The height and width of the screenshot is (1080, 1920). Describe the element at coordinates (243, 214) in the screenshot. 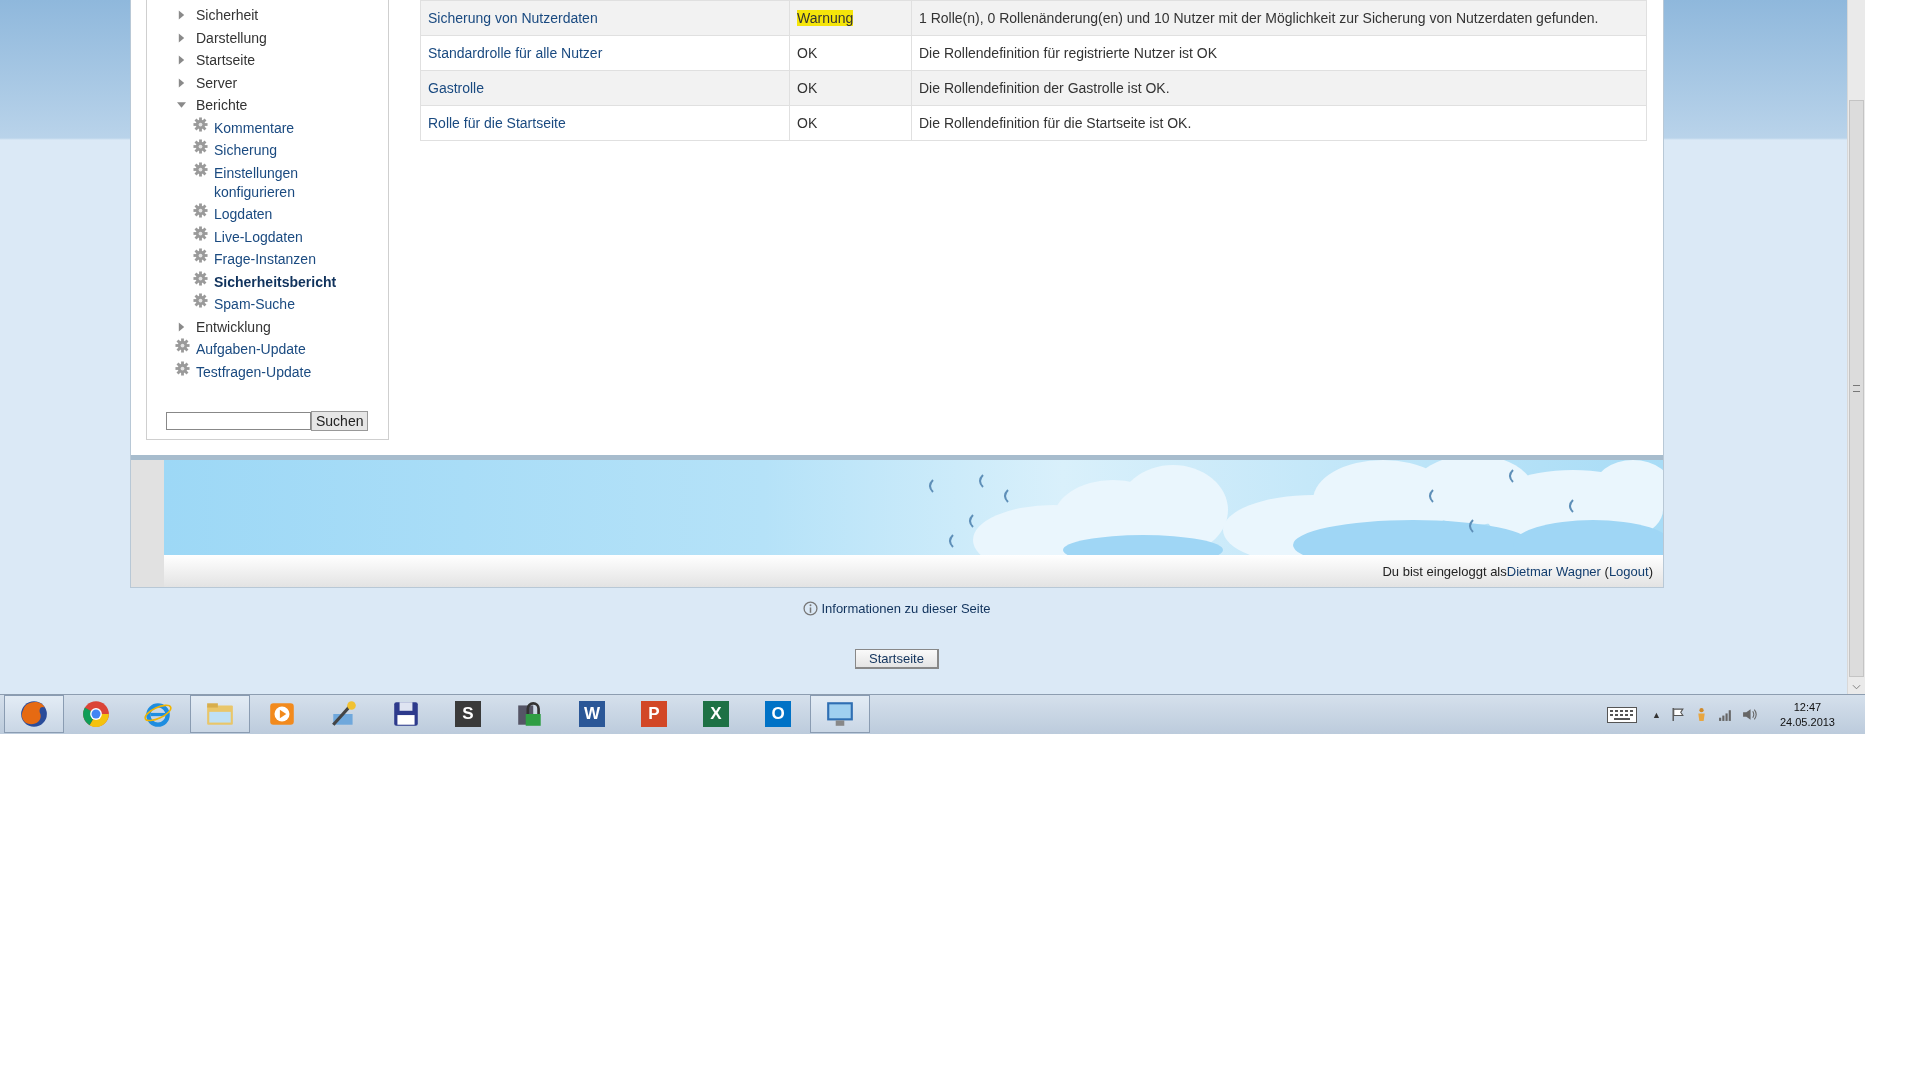

I see `tree-page-link: Logdaten` at that location.